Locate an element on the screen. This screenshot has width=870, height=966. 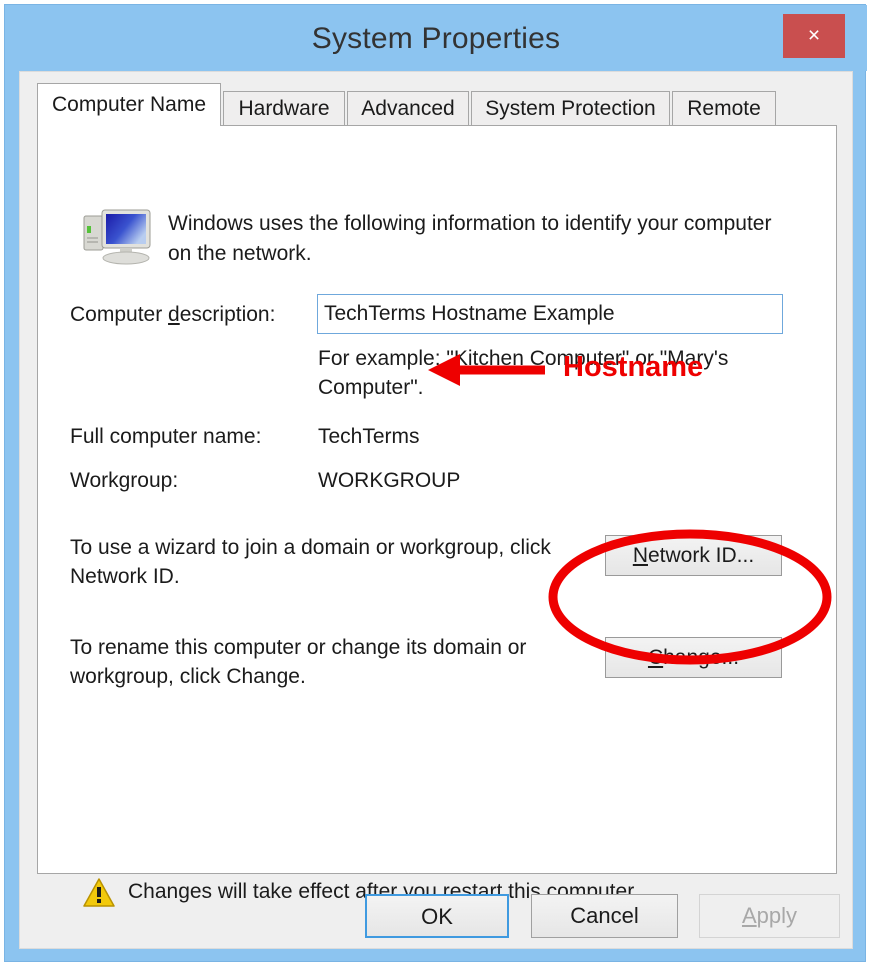
workgroup-label: Workgroup: is located at coordinates (124, 480).